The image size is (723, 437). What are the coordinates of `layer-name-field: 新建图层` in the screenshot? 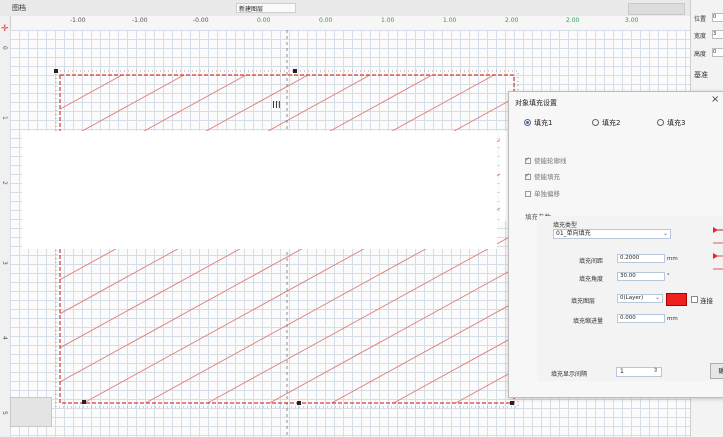 It's located at (266, 8).